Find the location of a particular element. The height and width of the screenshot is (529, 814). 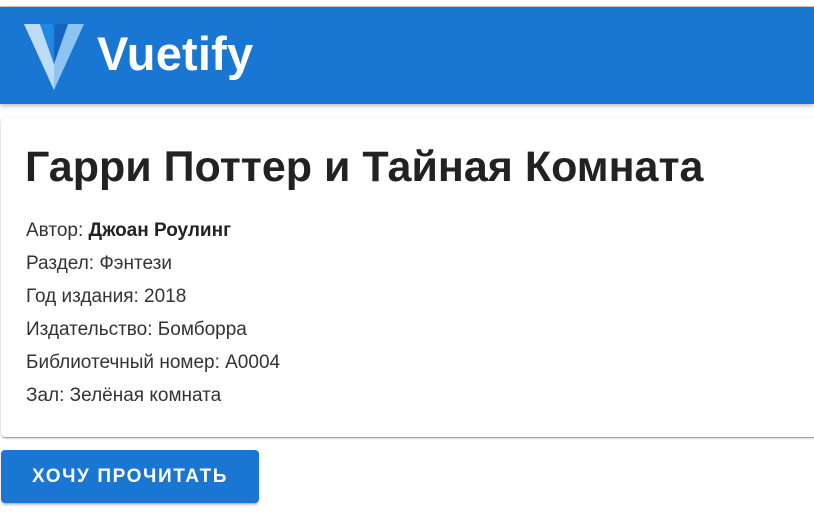

author-name: Джоан Роулинг is located at coordinates (160, 230).